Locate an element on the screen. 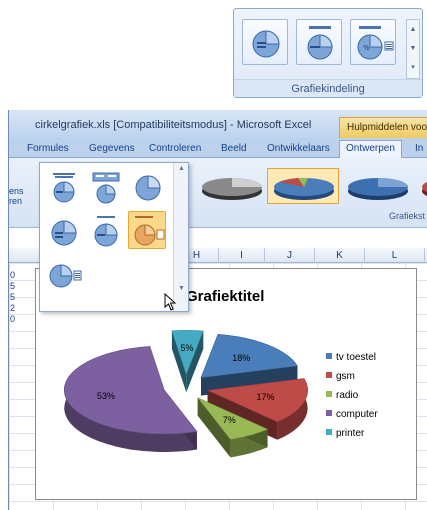  layout-3-icon: % is located at coordinates (375, 43).